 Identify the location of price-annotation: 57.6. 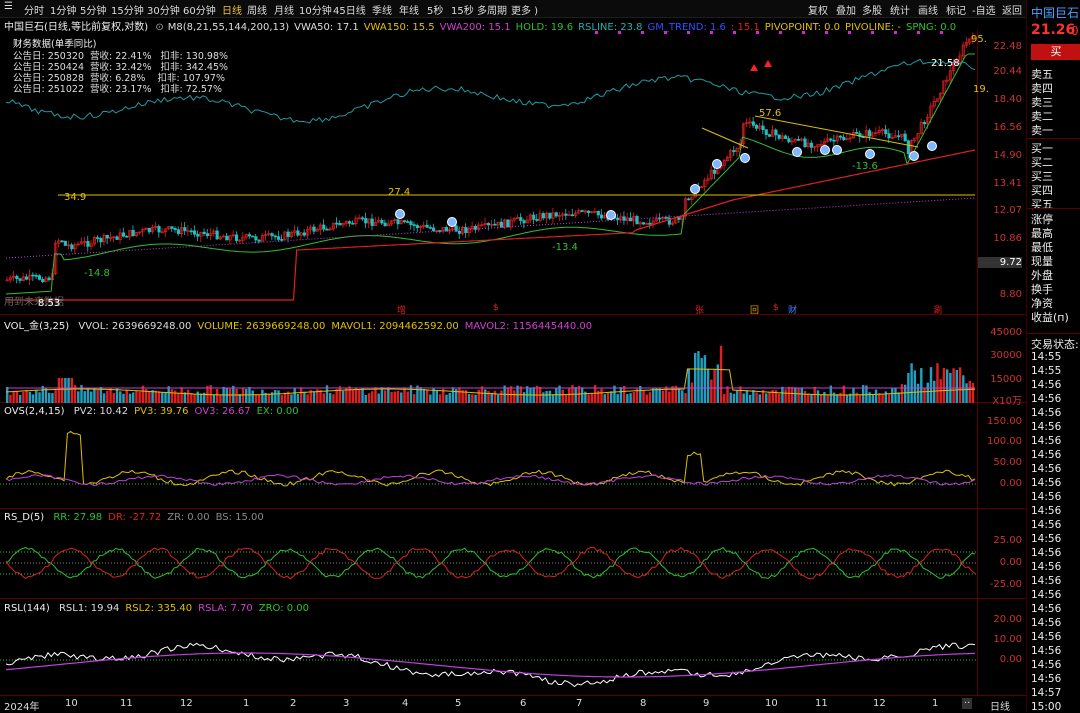
(770, 113).